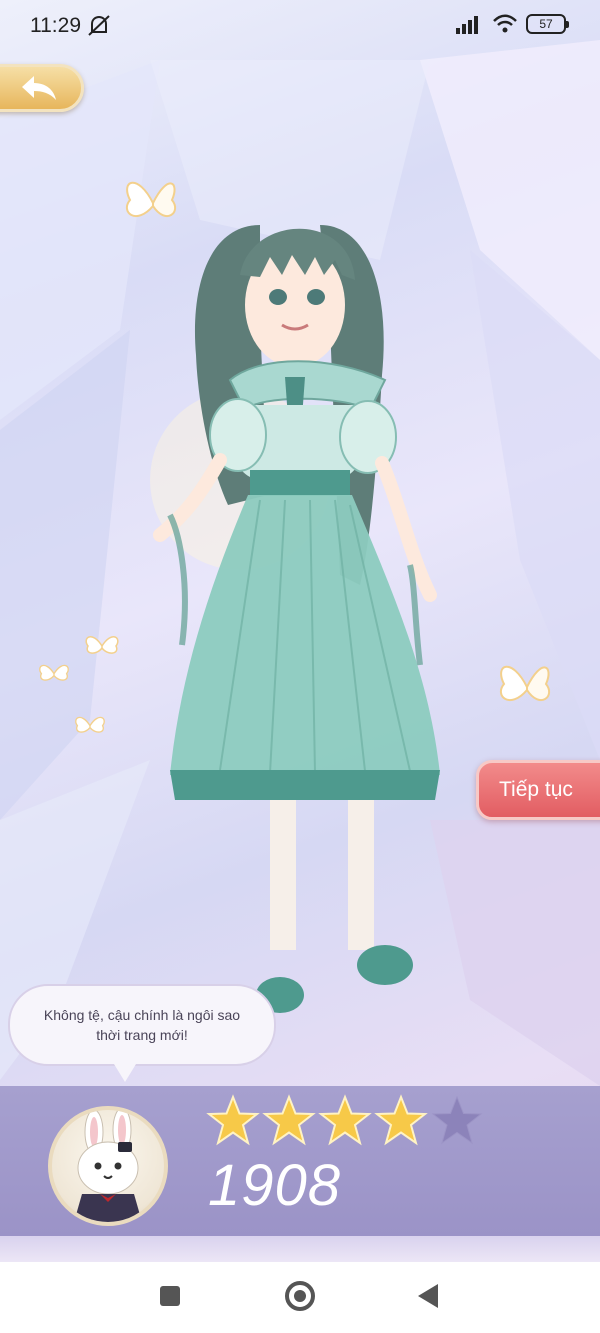  I want to click on signal-icon, so click(467, 25).